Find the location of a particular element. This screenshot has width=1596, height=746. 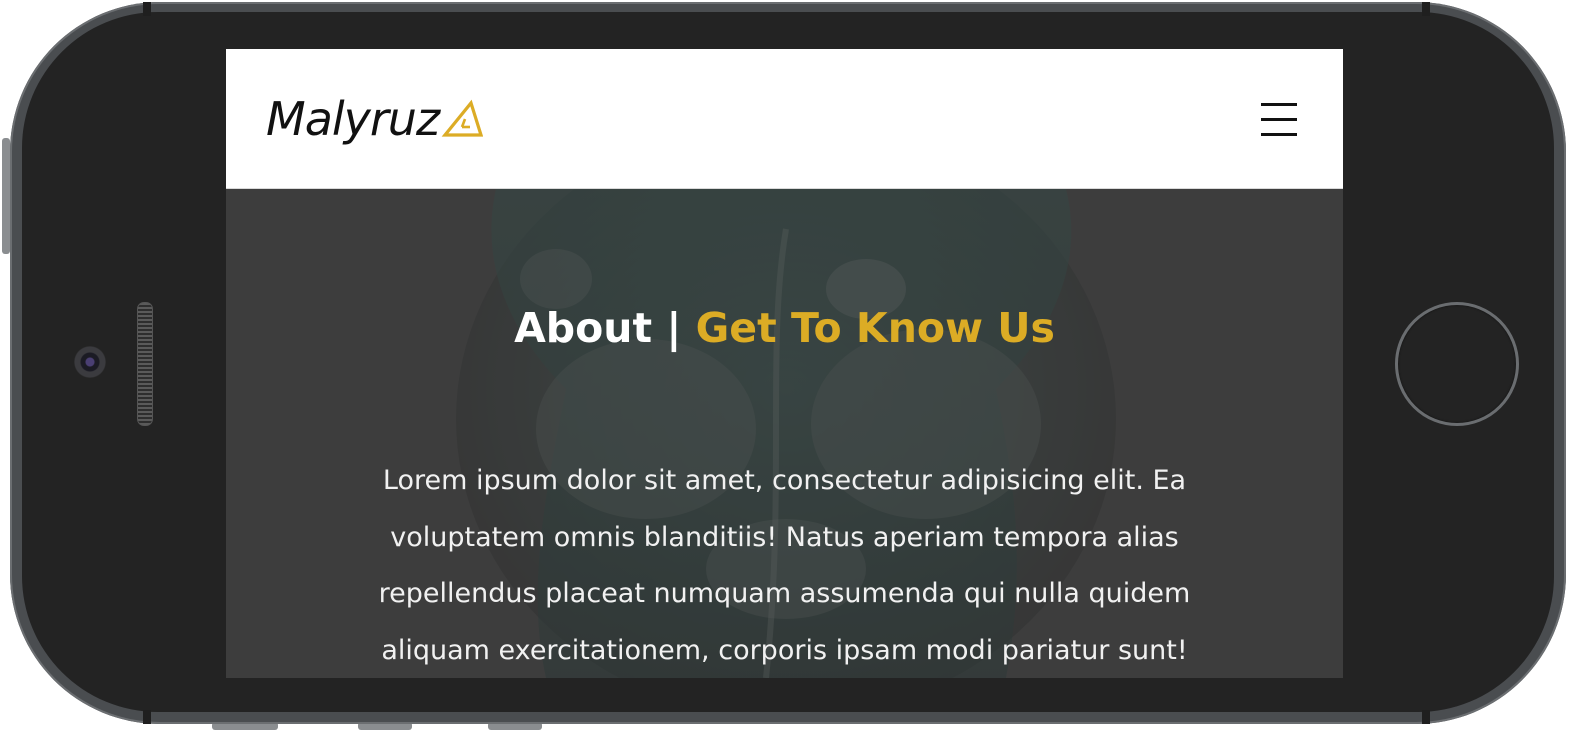

camera-icon is located at coordinates (90, 362).